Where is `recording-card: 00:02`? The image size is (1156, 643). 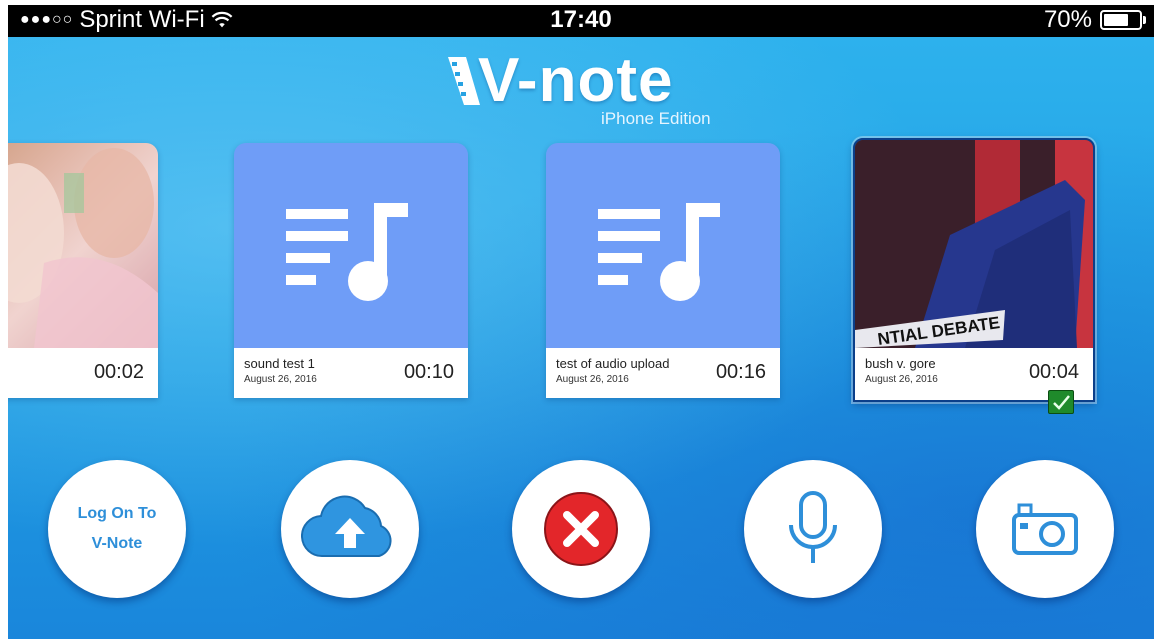
recording-card: 00:02 is located at coordinates (83, 270).